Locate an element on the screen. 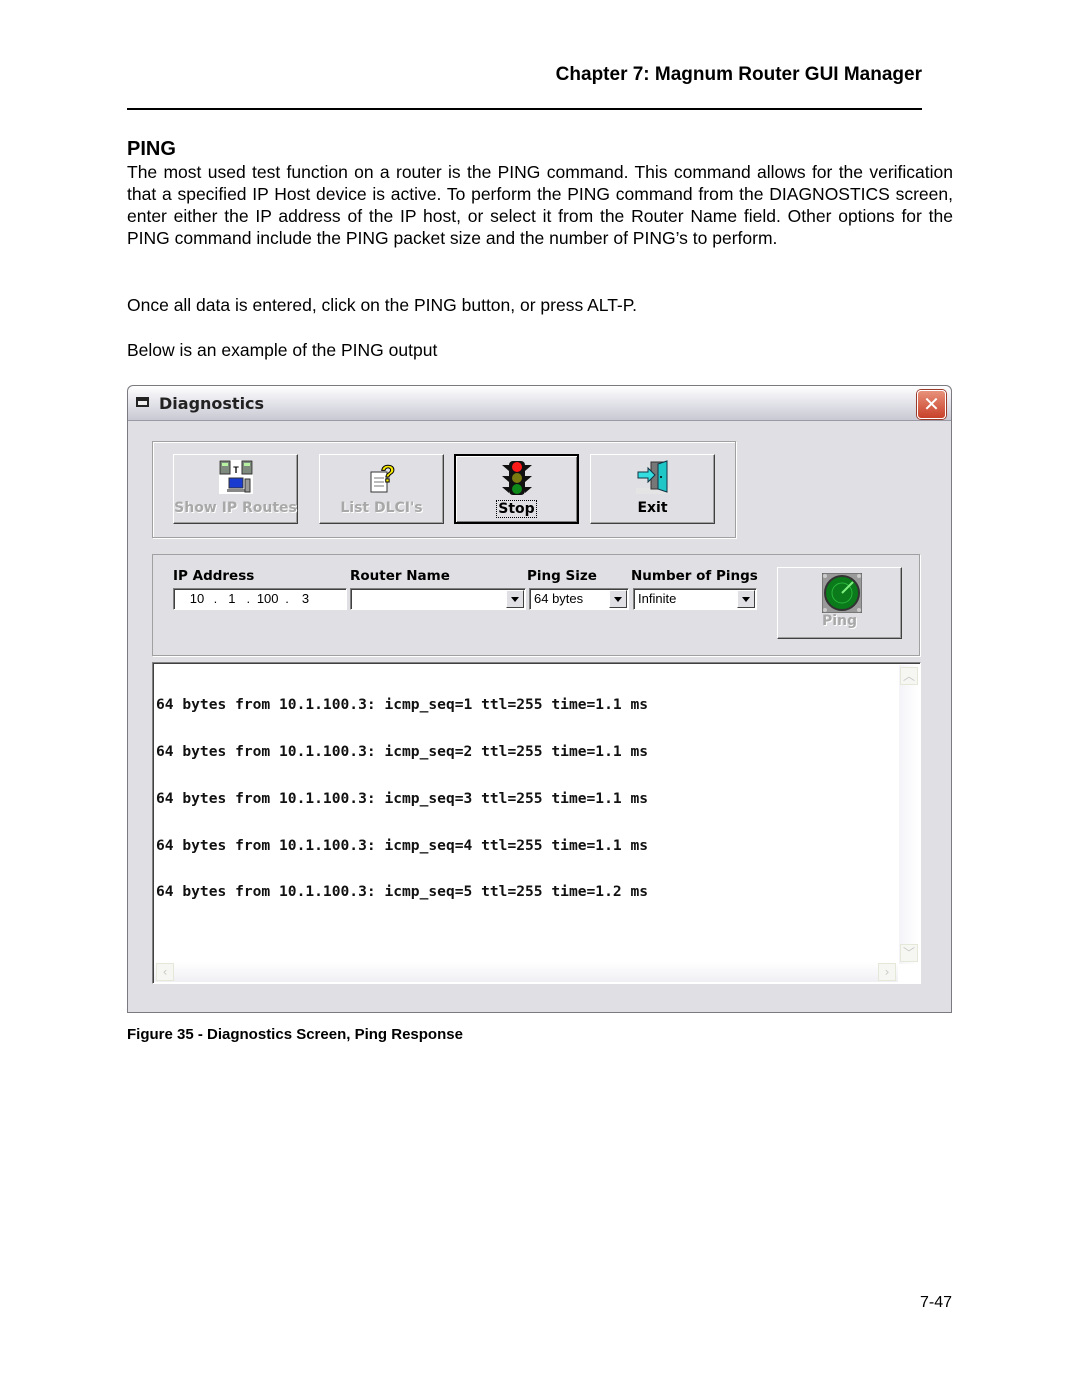 This screenshot has width=1080, height=1397. scroll-right-icon: › is located at coordinates (887, 972).